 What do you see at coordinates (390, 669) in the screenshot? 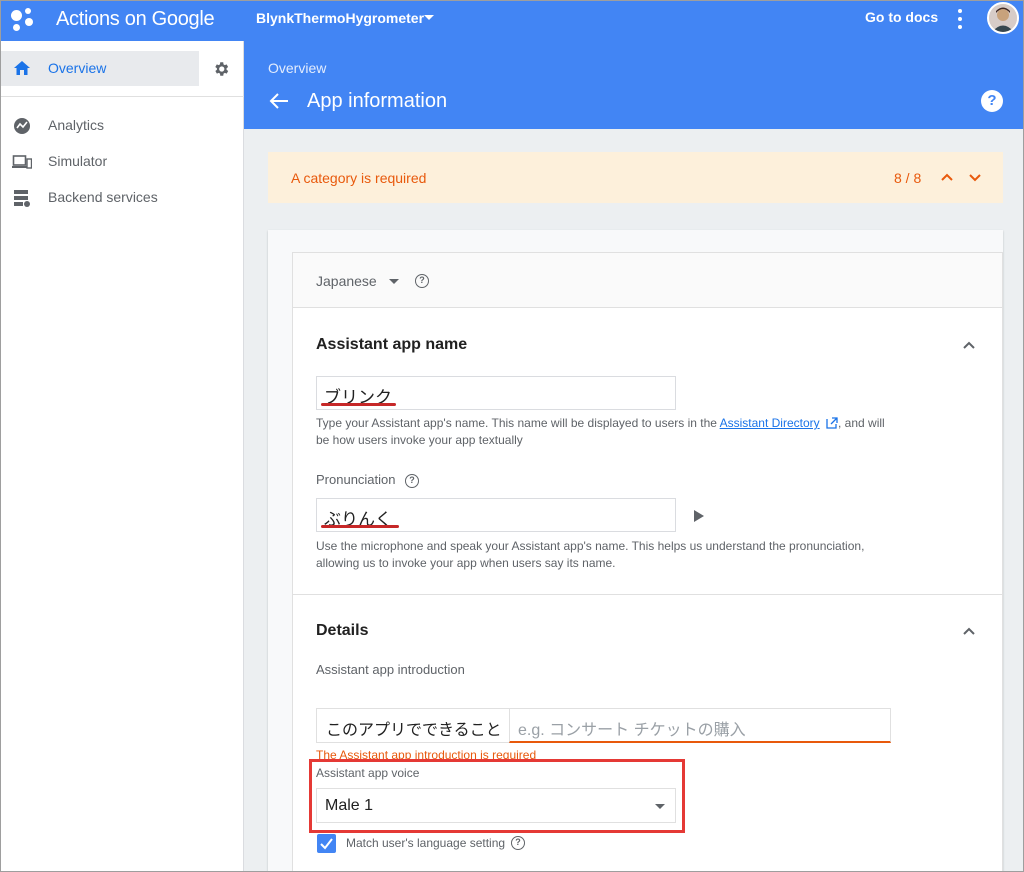
I see `intro-label: Assistant app introduction` at bounding box center [390, 669].